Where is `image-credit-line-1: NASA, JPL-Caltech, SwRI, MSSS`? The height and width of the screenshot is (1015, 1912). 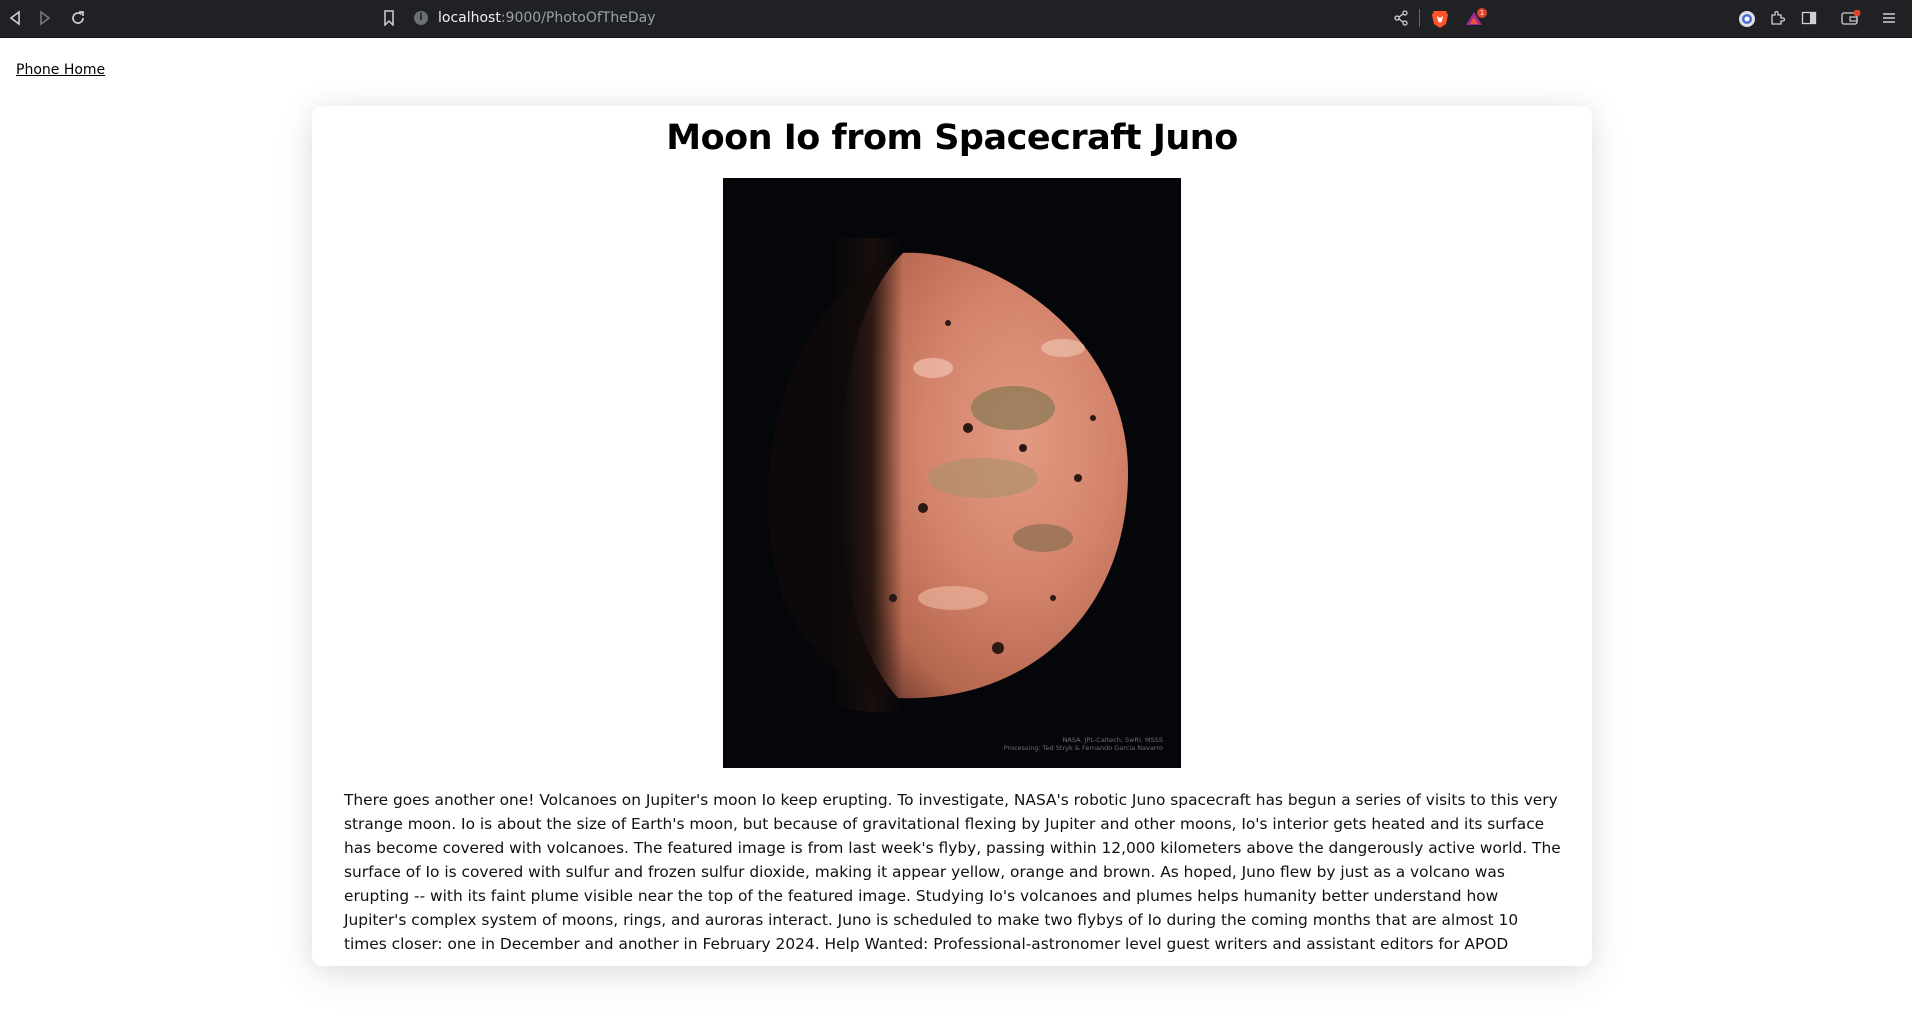
image-credit-line-1: NASA, JPL-Caltech, SwRI, MSSS is located at coordinates (1112, 740).